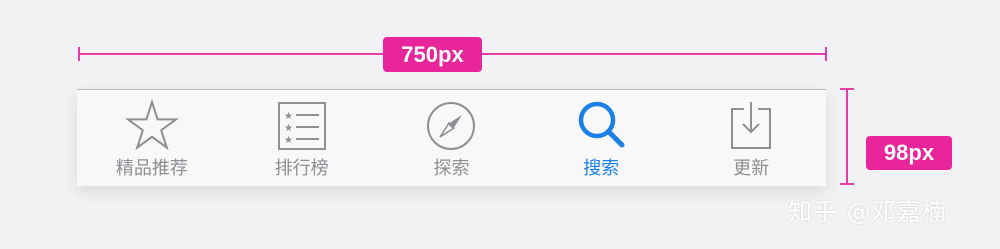  I want to click on tab-search-label: 搜索, so click(601, 168).